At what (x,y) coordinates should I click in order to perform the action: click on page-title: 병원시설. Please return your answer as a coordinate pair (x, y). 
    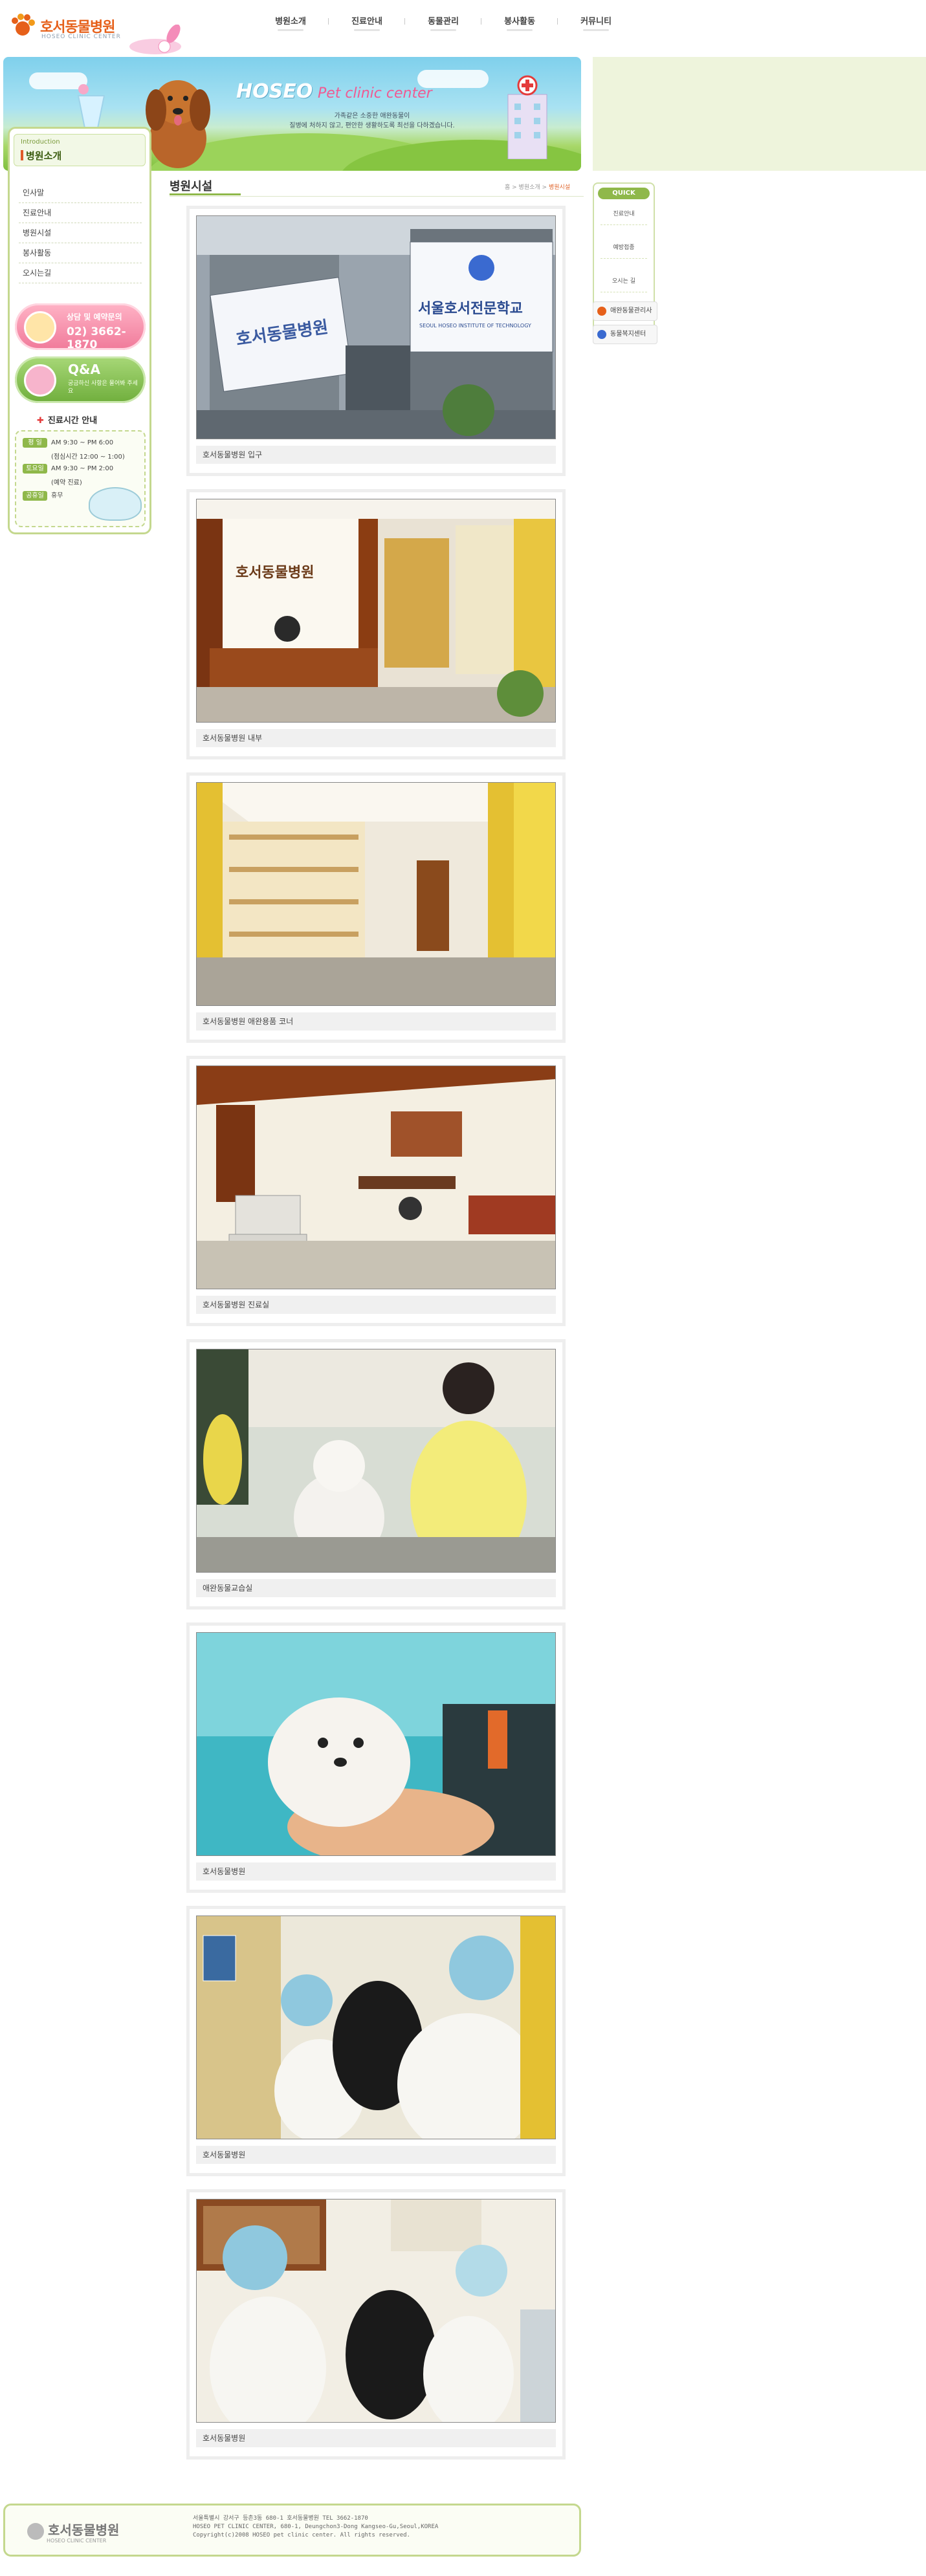
    Looking at the image, I should click on (191, 186).